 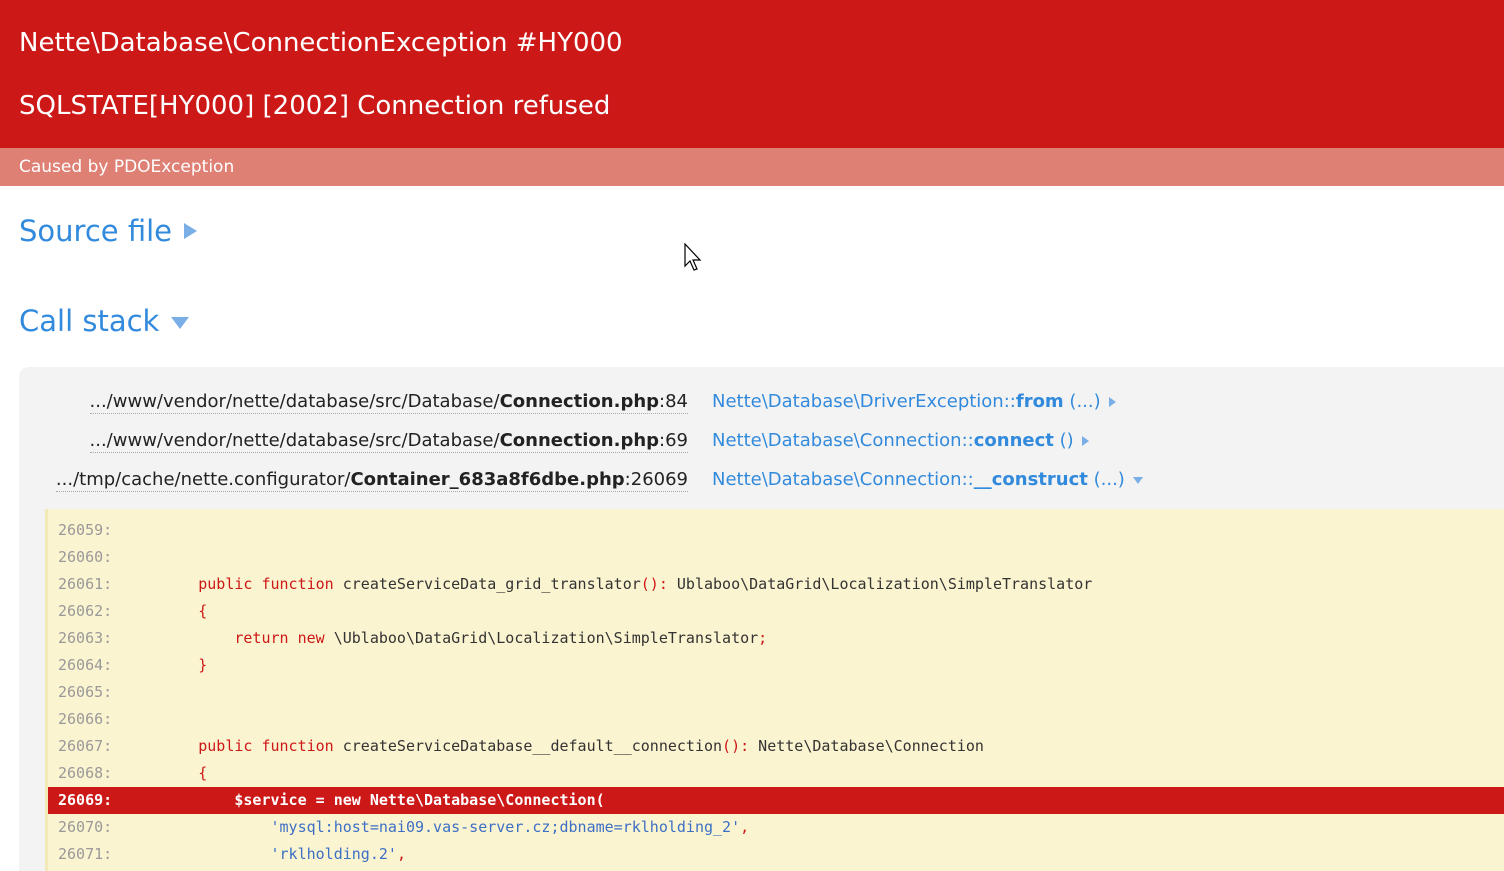 What do you see at coordinates (180, 323) in the screenshot?
I see `collapse-down-icon` at bounding box center [180, 323].